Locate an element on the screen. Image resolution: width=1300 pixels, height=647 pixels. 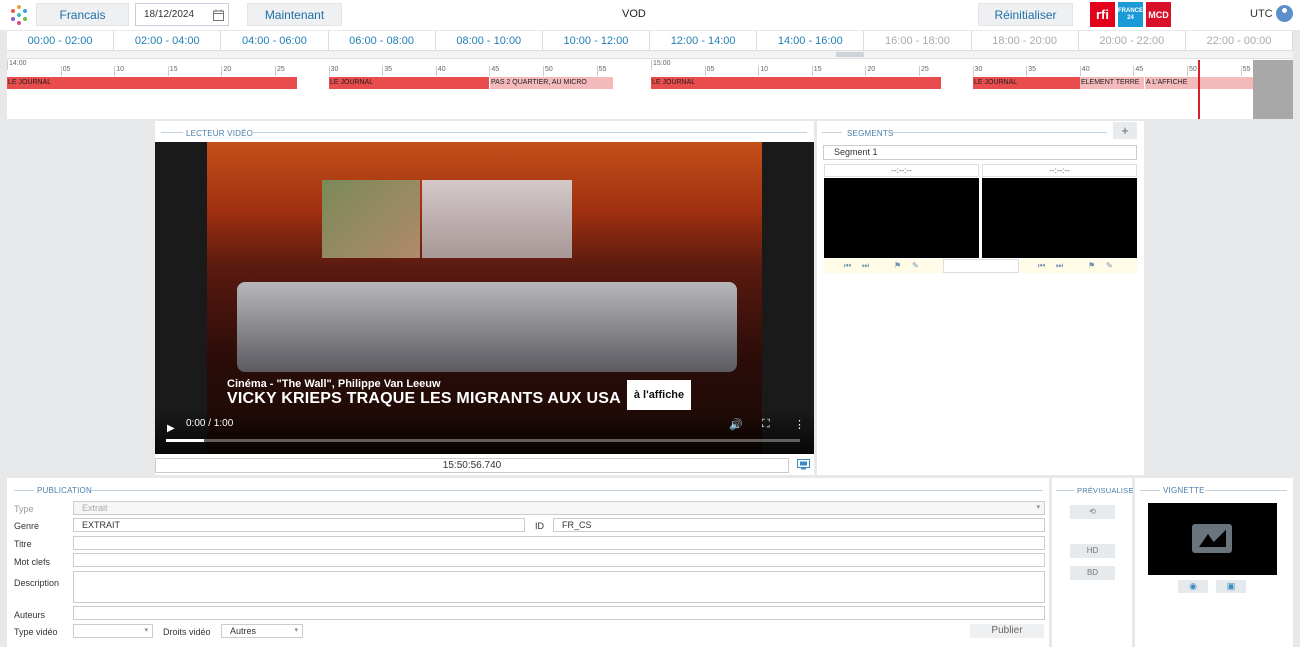
scroll-thumb is located at coordinates (850, 54).